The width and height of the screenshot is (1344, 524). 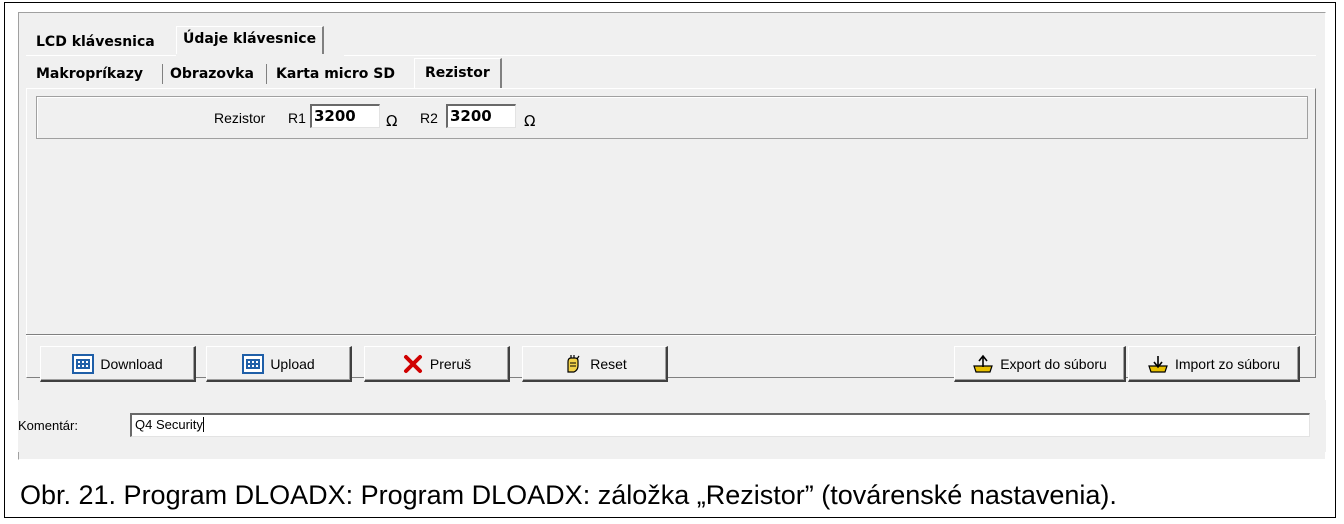 What do you see at coordinates (413, 364) in the screenshot?
I see `red-x-icon` at bounding box center [413, 364].